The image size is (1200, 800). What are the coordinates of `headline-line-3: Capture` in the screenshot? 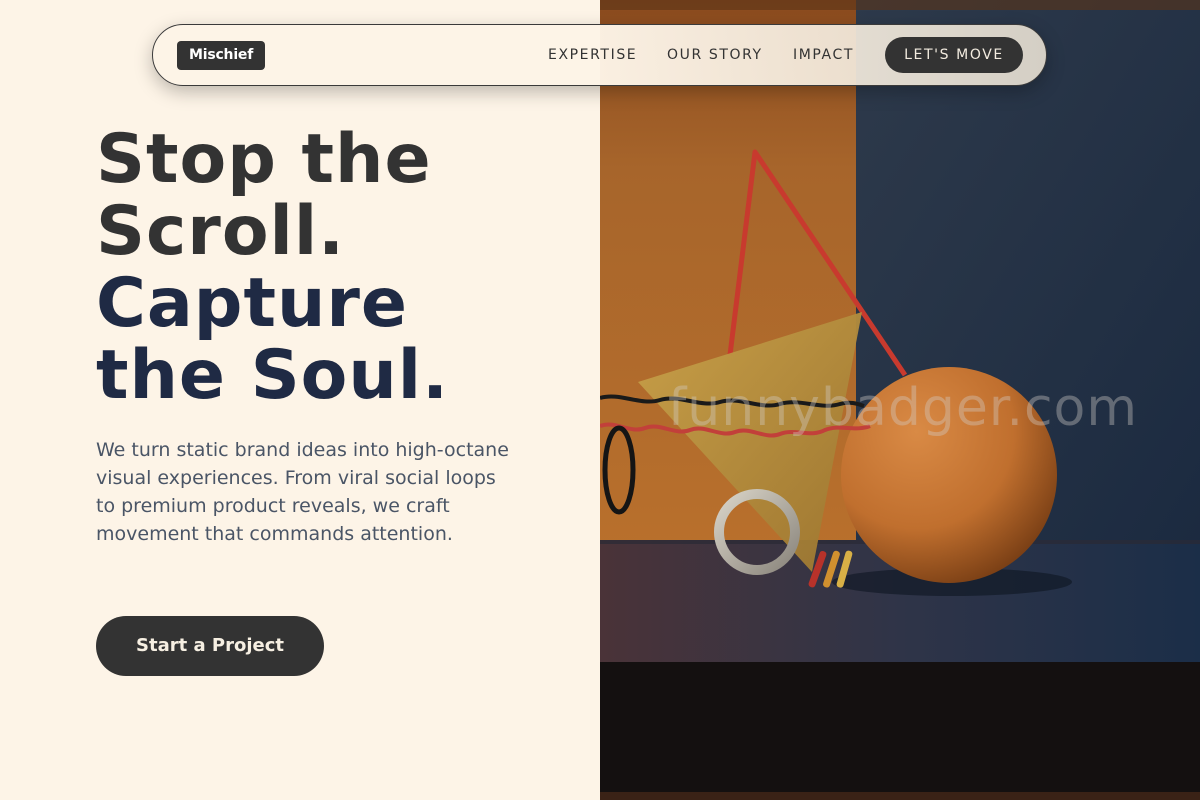 It's located at (252, 303).